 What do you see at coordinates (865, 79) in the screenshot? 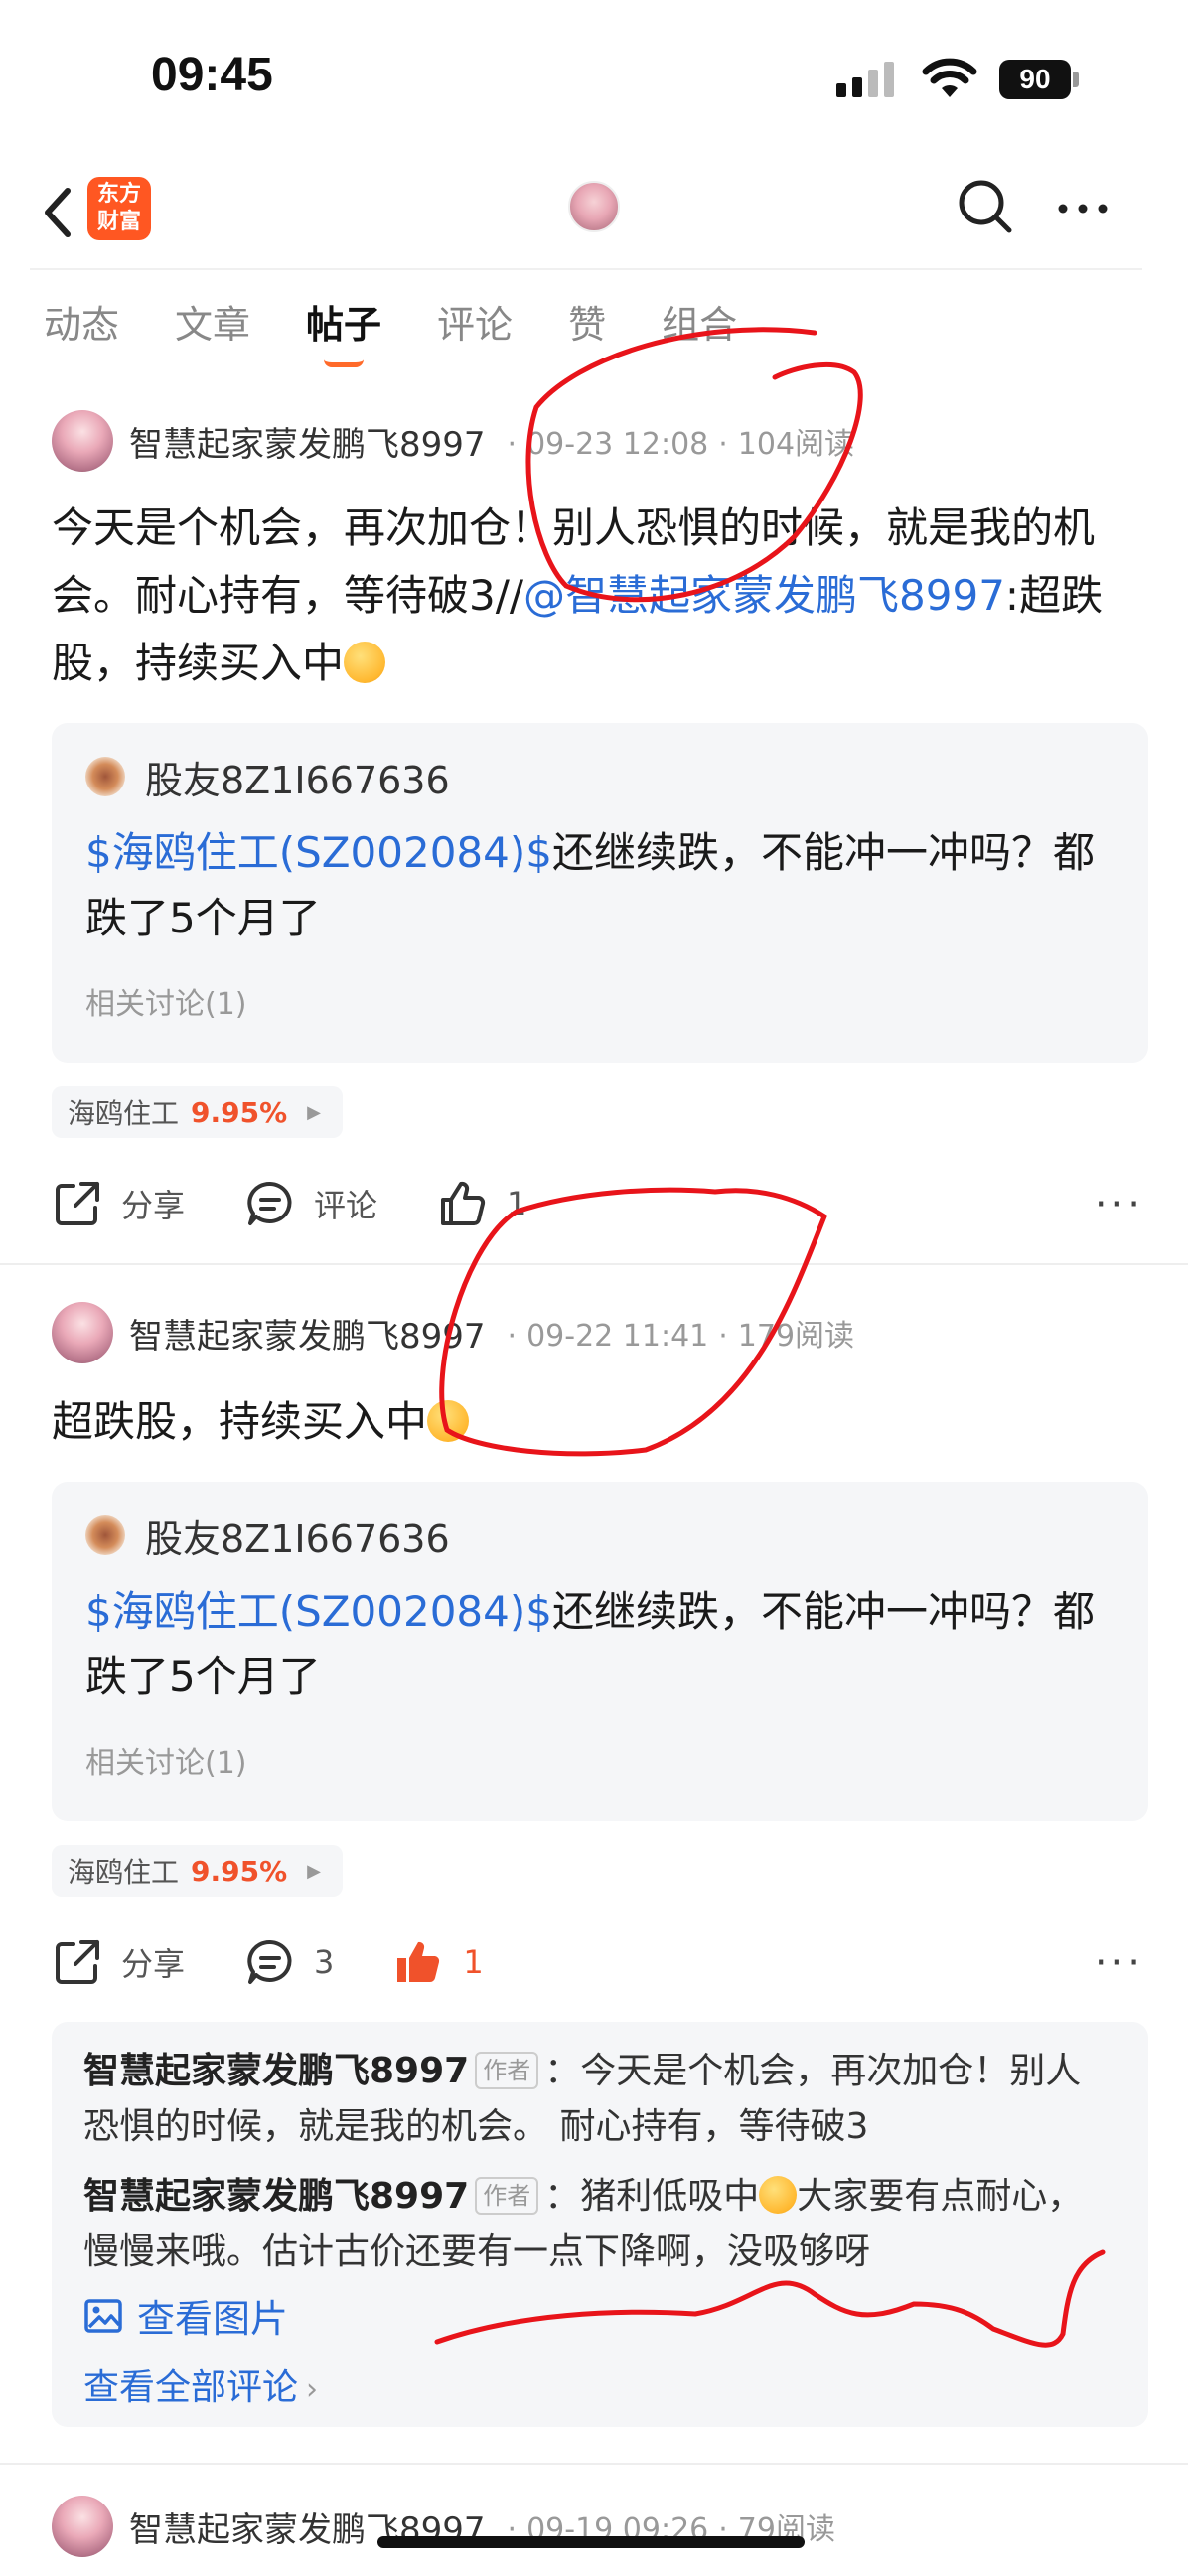
I see `cellular-signal-icon` at bounding box center [865, 79].